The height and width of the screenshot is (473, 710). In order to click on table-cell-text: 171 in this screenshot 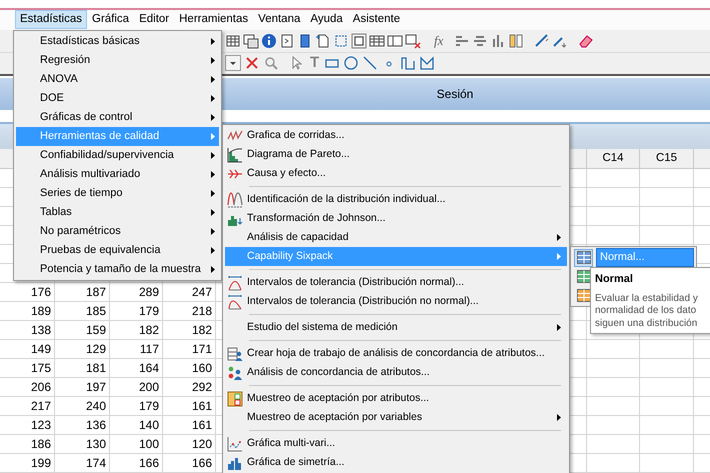, I will do `click(202, 349)`.